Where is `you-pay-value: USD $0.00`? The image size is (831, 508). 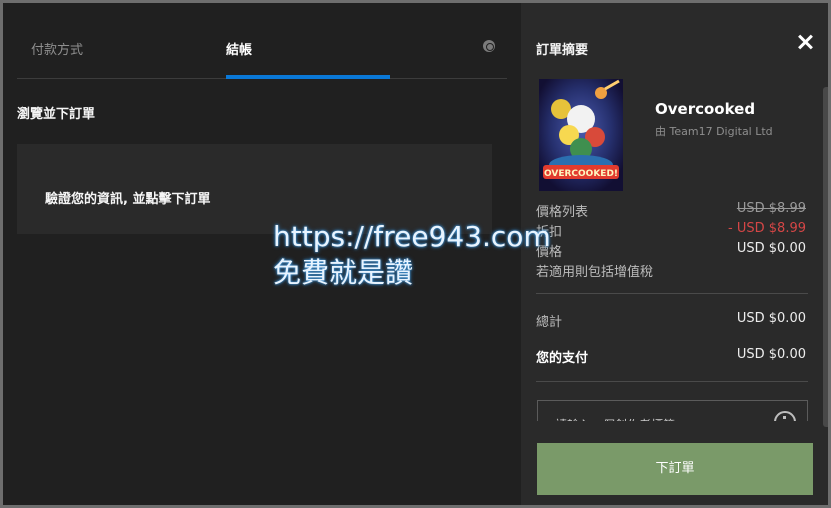
you-pay-value: USD $0.00 is located at coordinates (771, 354).